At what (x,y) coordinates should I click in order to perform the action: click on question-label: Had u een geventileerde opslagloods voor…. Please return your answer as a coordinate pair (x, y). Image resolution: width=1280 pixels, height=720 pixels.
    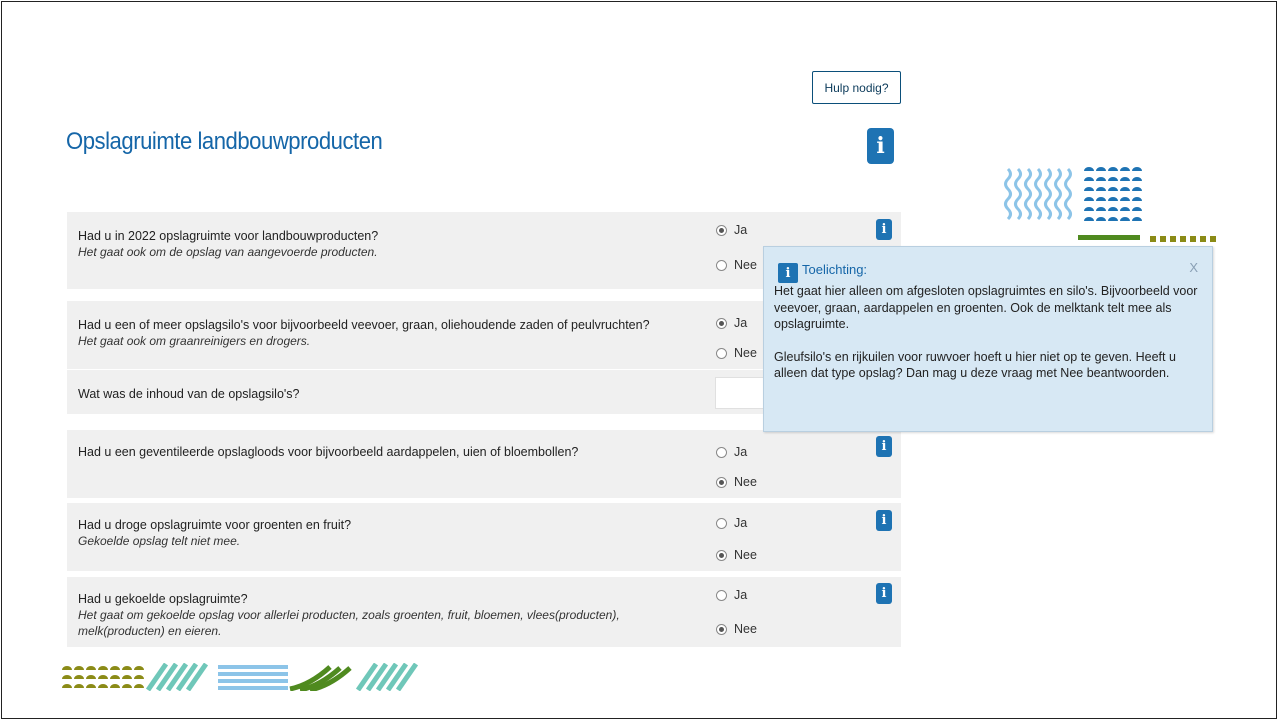
    Looking at the image, I should click on (328, 452).